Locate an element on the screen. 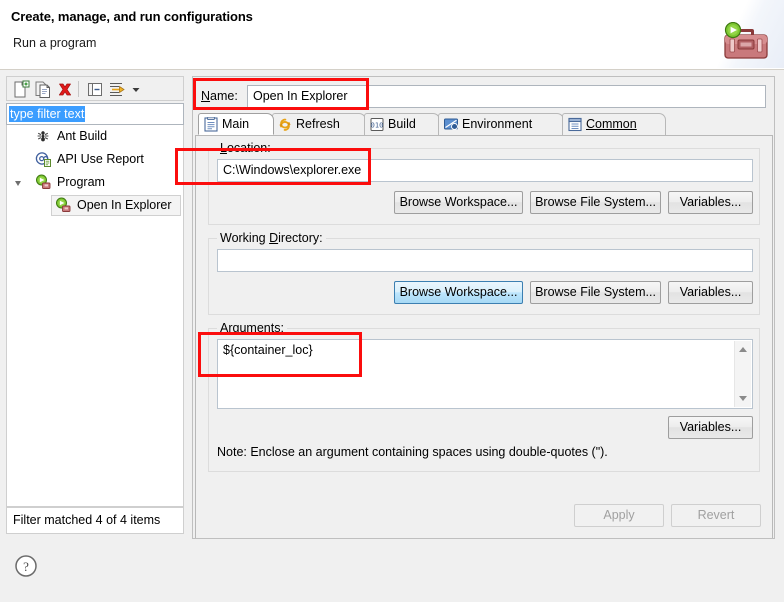 This screenshot has height=602, width=784. tree-item-api-use-report: API Use Report is located at coordinates (95, 159).